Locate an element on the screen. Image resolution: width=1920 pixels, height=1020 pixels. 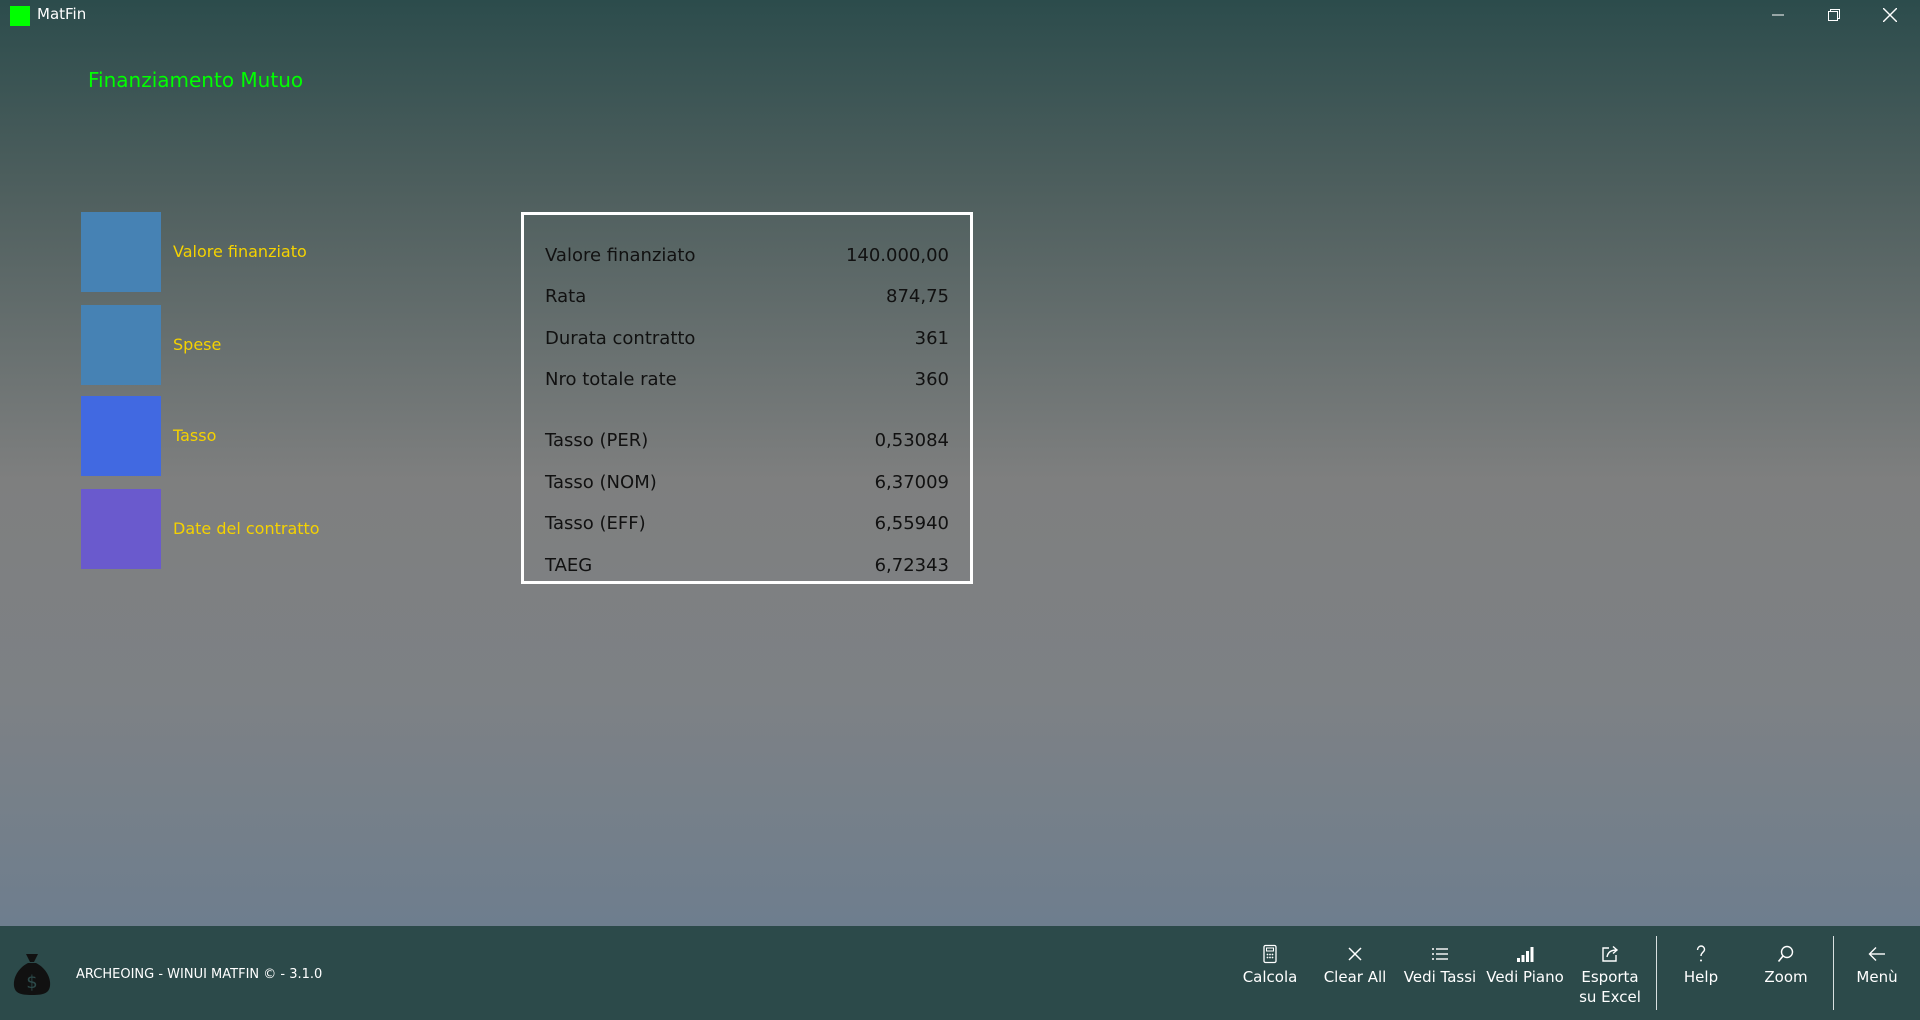
summary-value: 6,55940 is located at coordinates (911, 523).